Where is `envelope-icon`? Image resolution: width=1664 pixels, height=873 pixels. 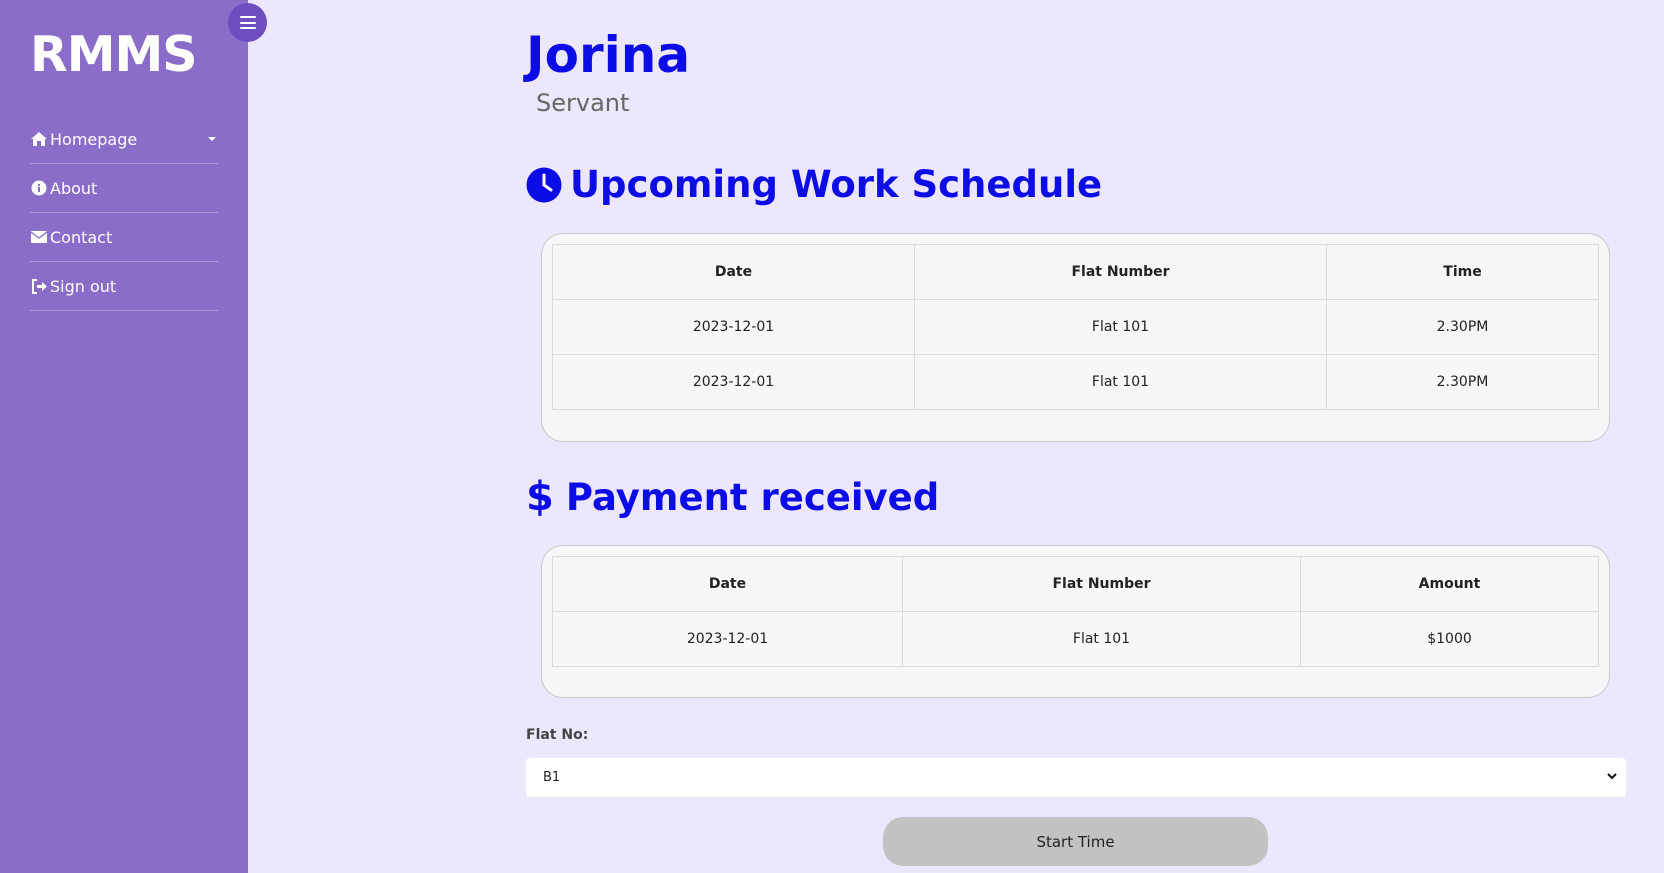 envelope-icon is located at coordinates (39, 237).